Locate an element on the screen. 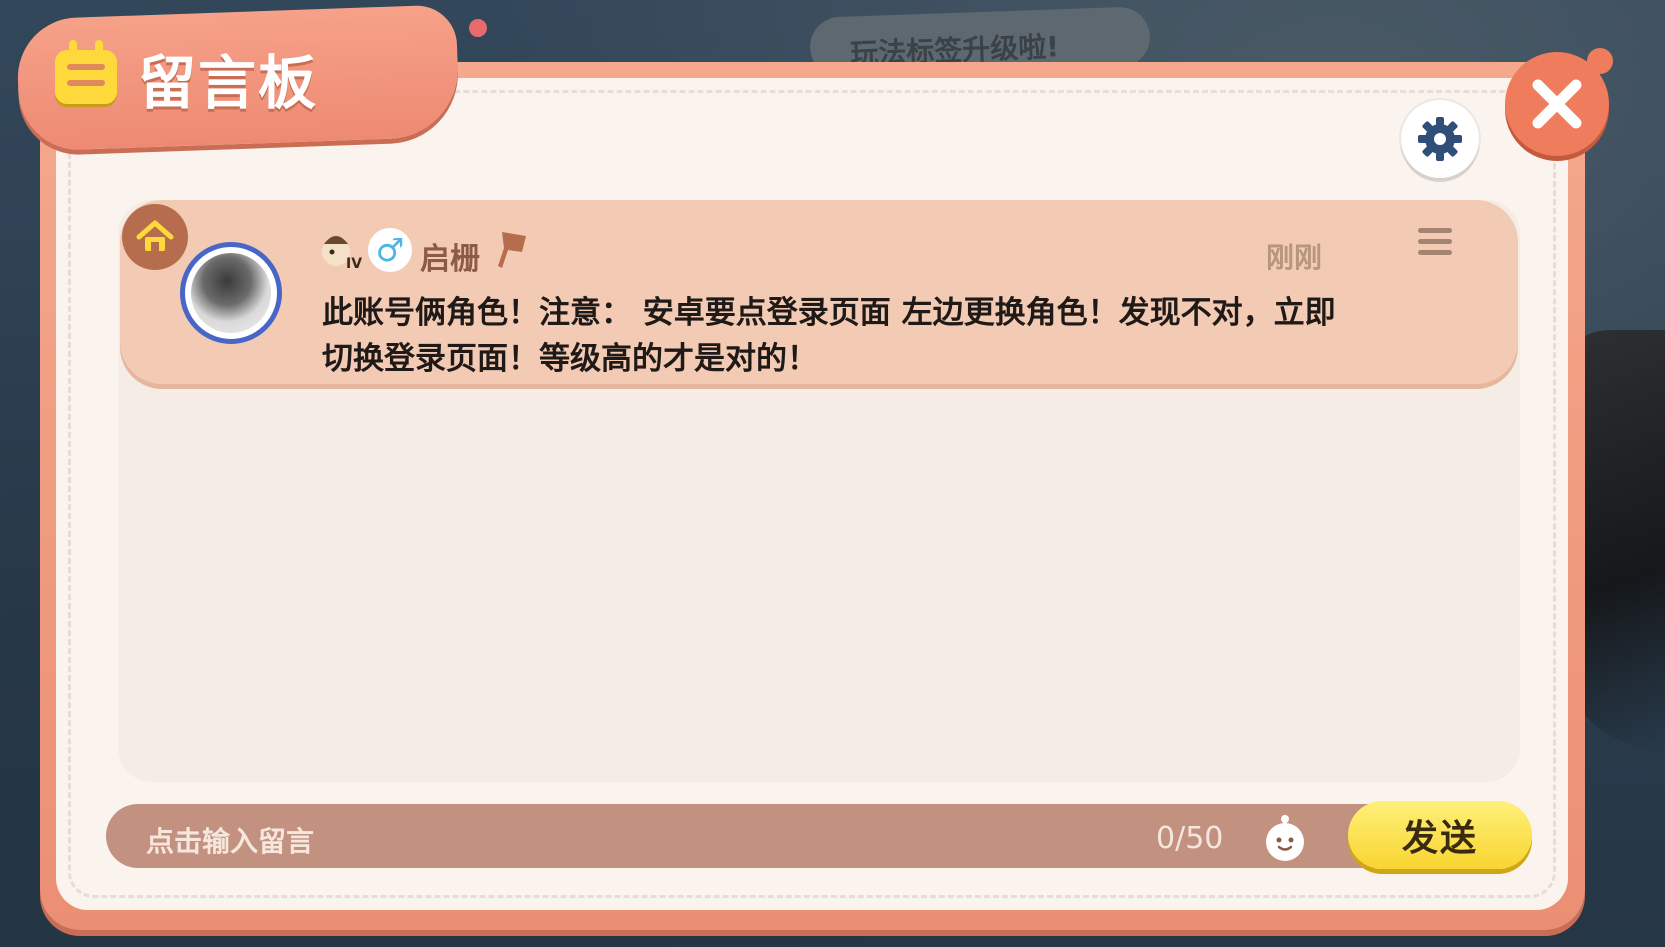  close-icon is located at coordinates (1557, 104).